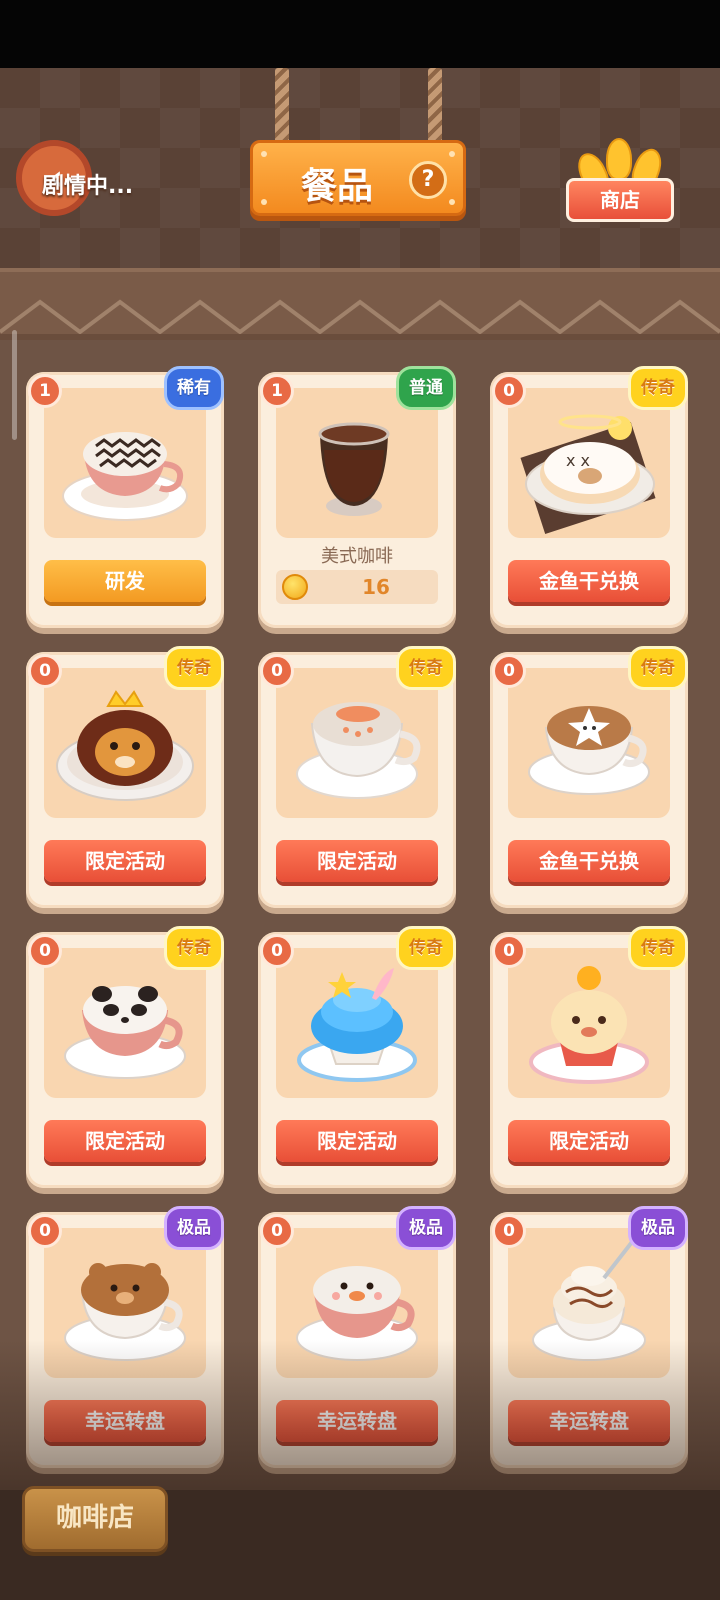 The height and width of the screenshot is (1600, 720). I want to click on star-latte-icon, so click(589, 750).